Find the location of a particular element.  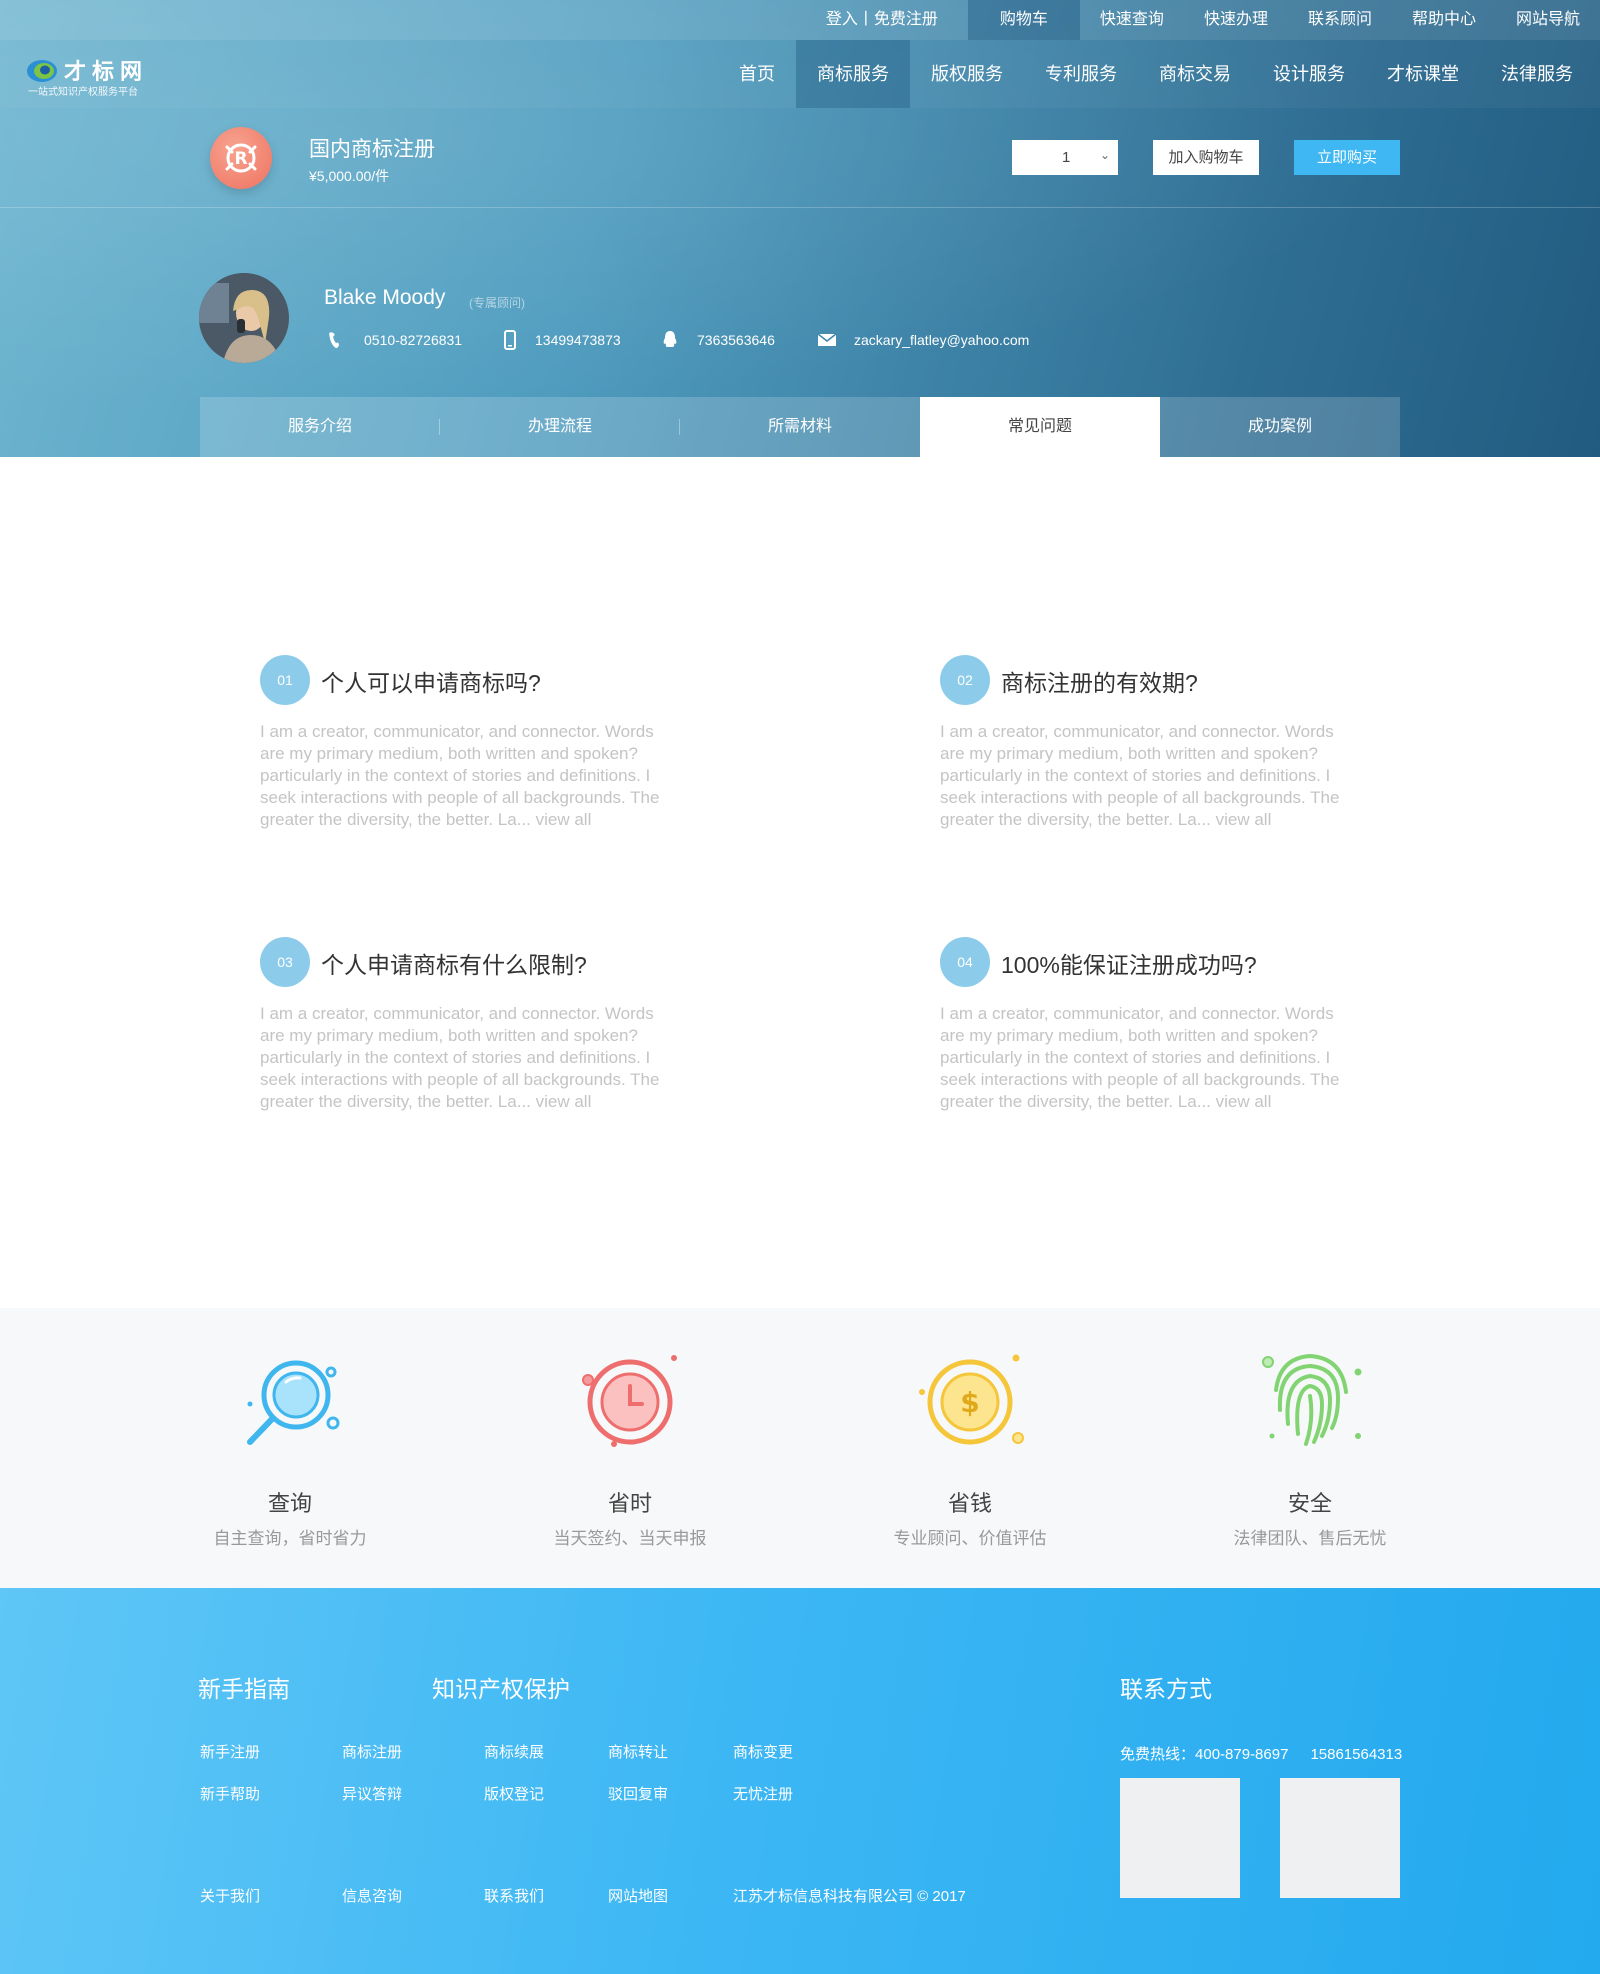

tab-process: 办理流程 is located at coordinates (560, 427).